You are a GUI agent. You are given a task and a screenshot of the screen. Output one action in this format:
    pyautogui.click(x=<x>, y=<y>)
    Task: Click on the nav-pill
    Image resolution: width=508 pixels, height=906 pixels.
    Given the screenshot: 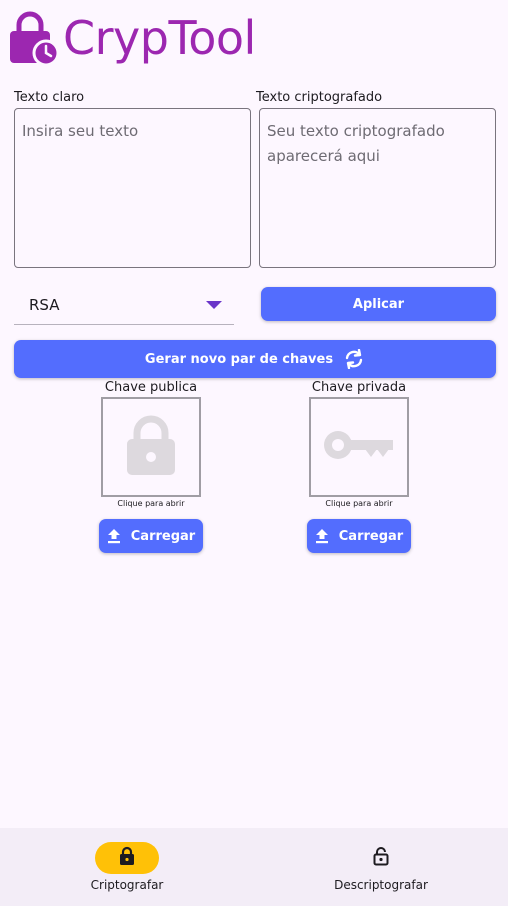 What is the action you would take?
    pyautogui.click(x=381, y=858)
    